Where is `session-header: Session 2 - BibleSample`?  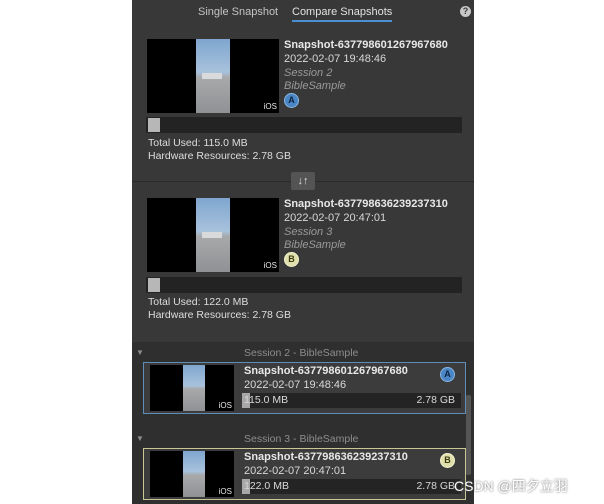
session-header: Session 2 - BibleSample is located at coordinates (301, 353).